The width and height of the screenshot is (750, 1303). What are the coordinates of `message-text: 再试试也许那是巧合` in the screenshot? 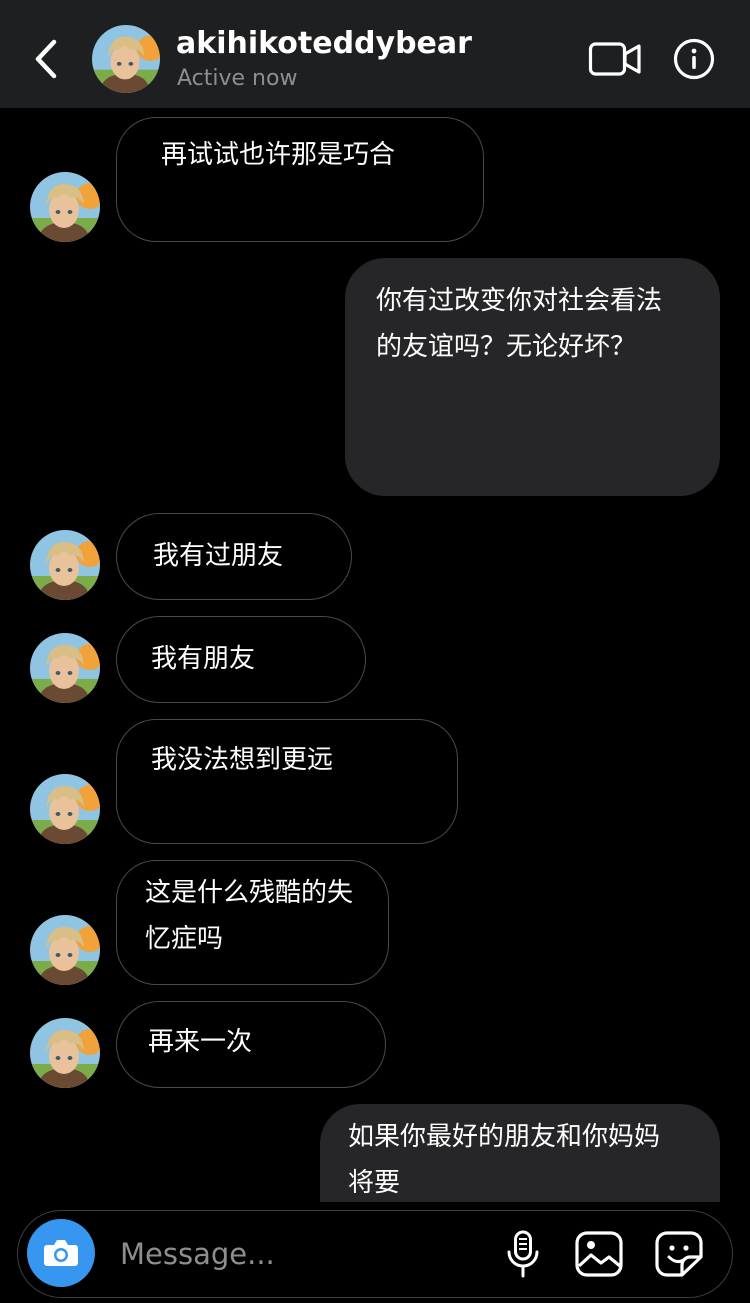 It's located at (278, 155).